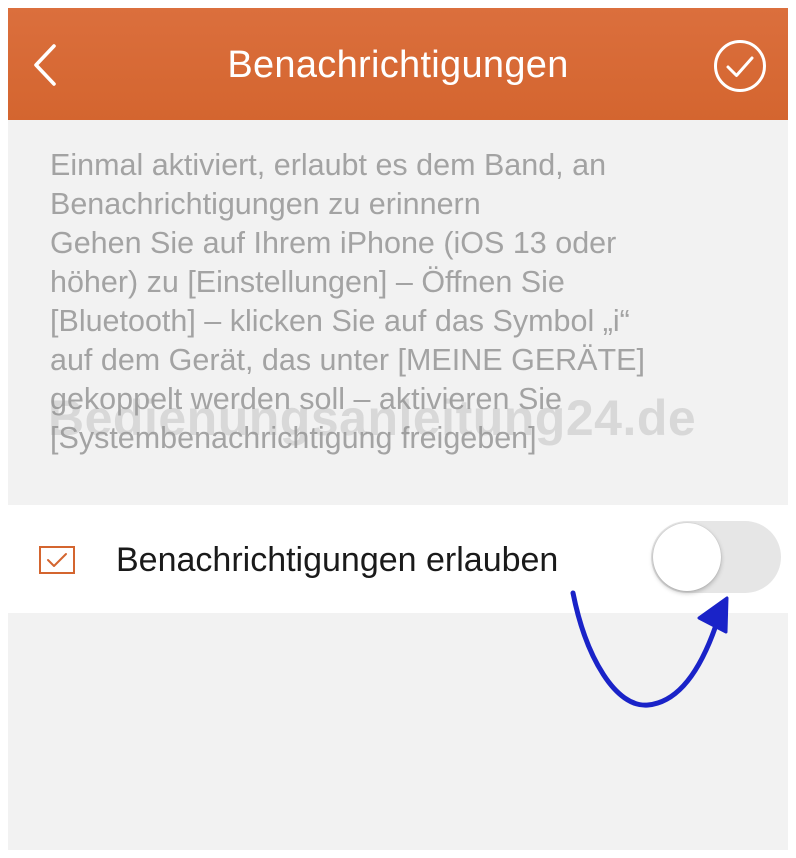  I want to click on nav-header: Benachrichtigungen, so click(398, 64).